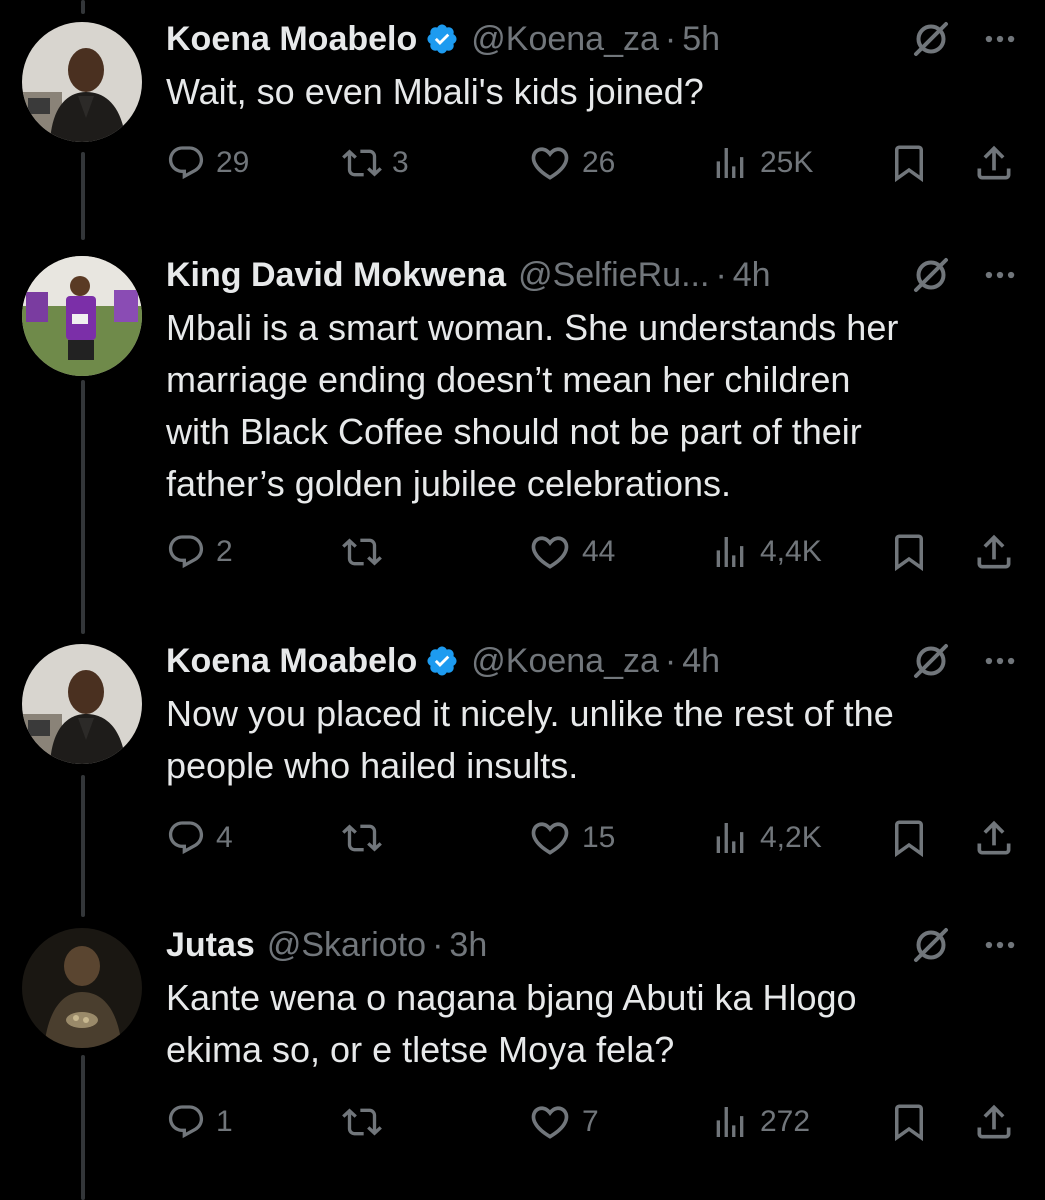 The height and width of the screenshot is (1200, 1045). I want to click on like-button: 26, so click(571, 163).